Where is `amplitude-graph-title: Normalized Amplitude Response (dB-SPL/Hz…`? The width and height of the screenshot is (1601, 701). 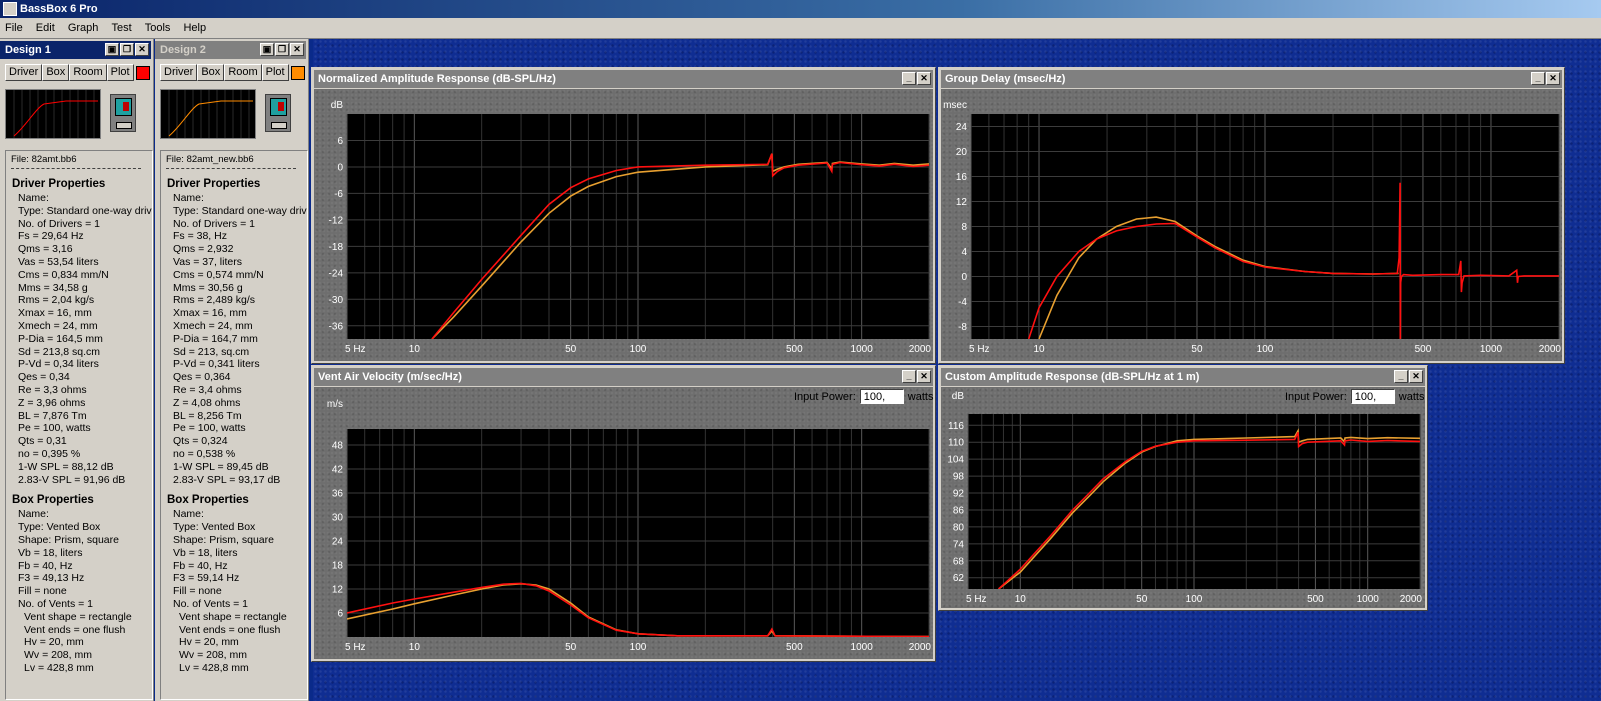 amplitude-graph-title: Normalized Amplitude Response (dB-SPL/Hz… is located at coordinates (437, 79).